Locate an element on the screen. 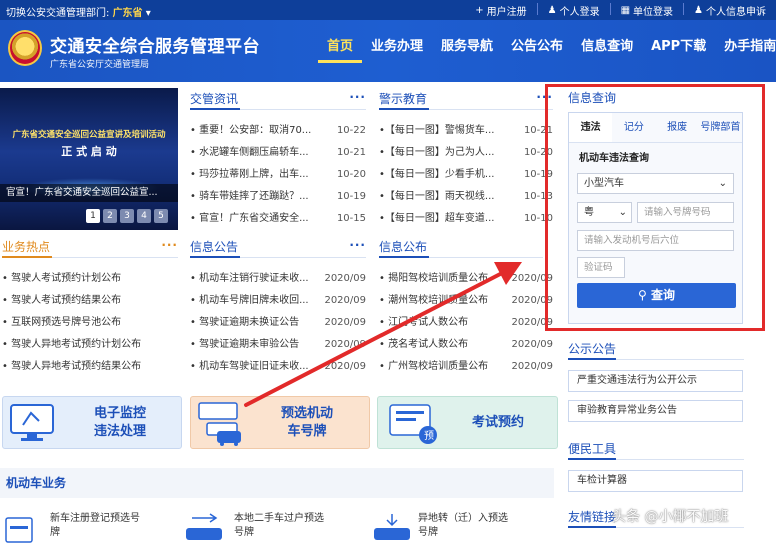 This screenshot has height=544, width=776. highlight-frame is located at coordinates (655, 207).